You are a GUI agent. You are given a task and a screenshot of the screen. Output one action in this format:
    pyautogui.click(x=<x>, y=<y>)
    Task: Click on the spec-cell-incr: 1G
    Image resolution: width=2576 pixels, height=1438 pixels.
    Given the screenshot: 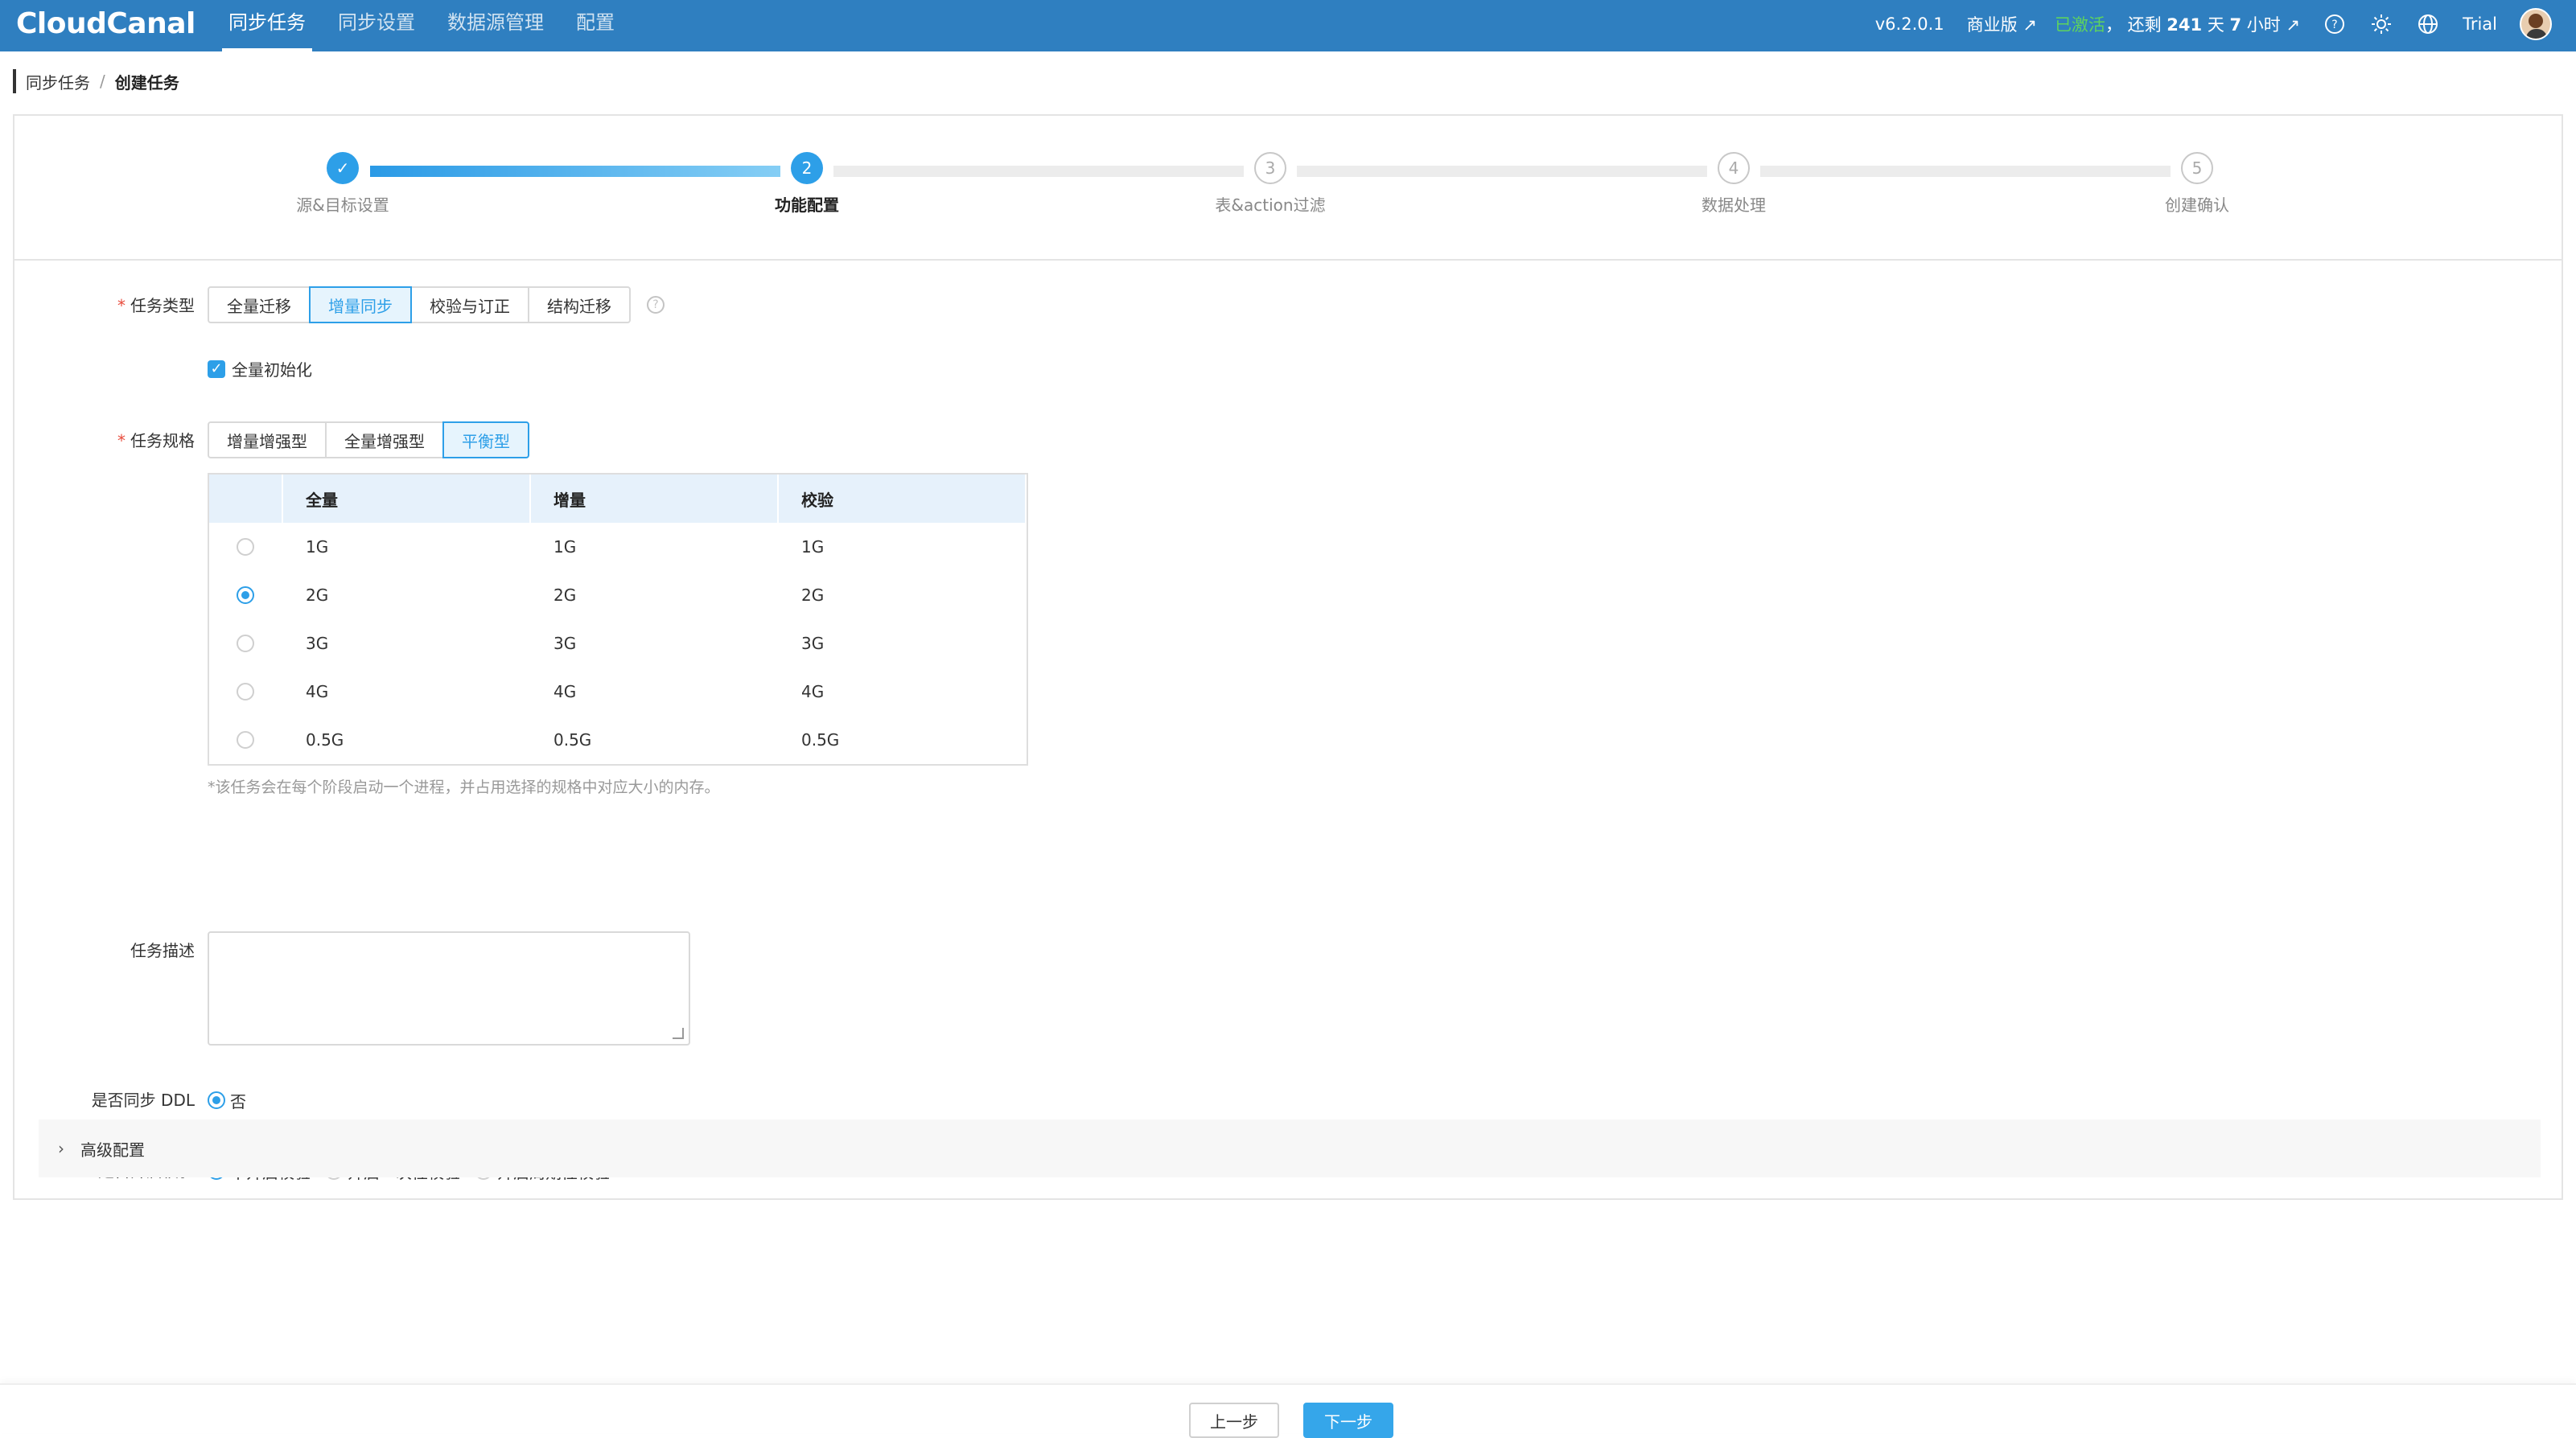 What is the action you would take?
    pyautogui.click(x=655, y=547)
    